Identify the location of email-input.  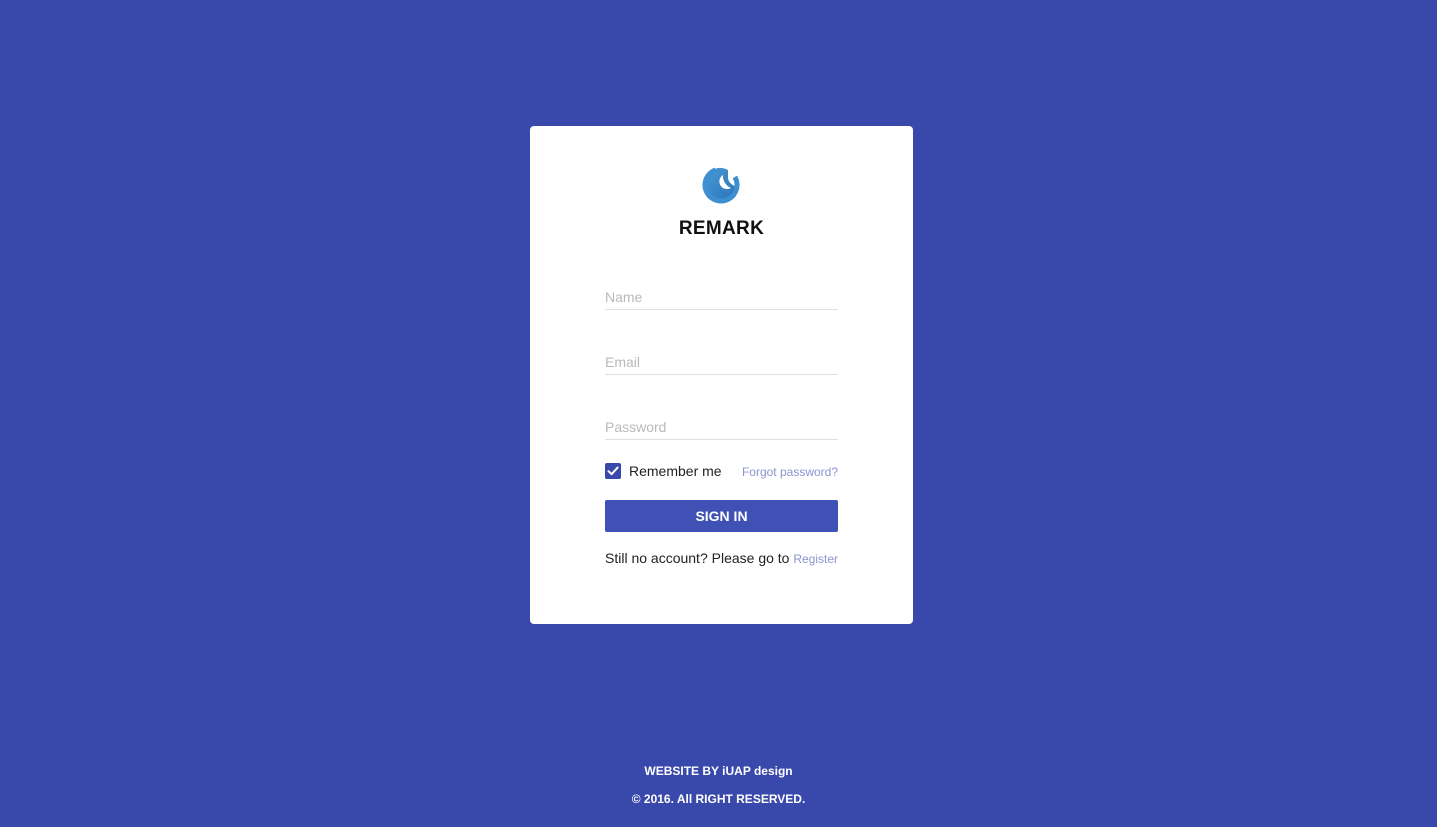
(721, 362).